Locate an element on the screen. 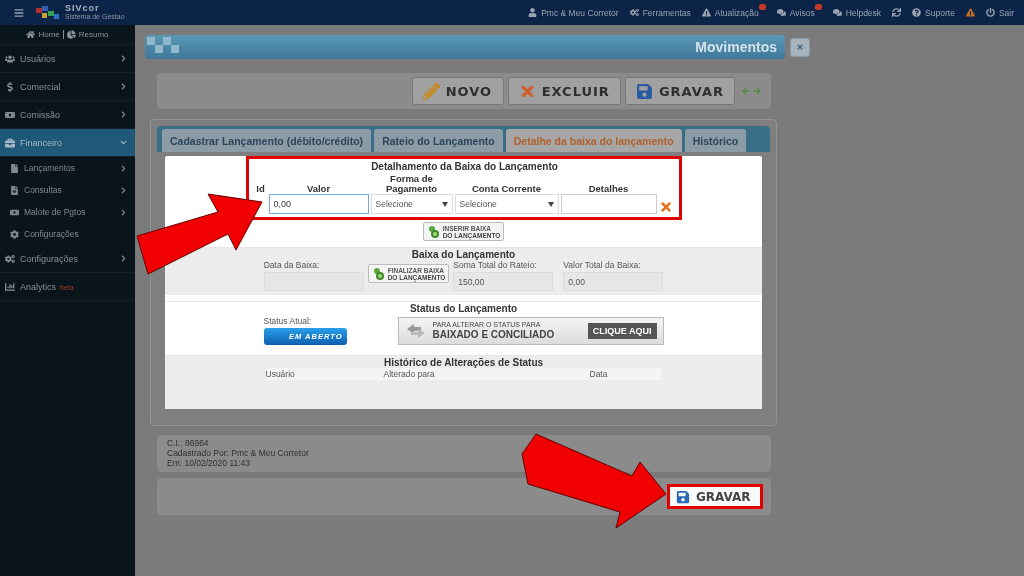 This screenshot has width=1024, height=576. info-line: Cadastrado Por: Pmc & Meu Corretor is located at coordinates (238, 453).